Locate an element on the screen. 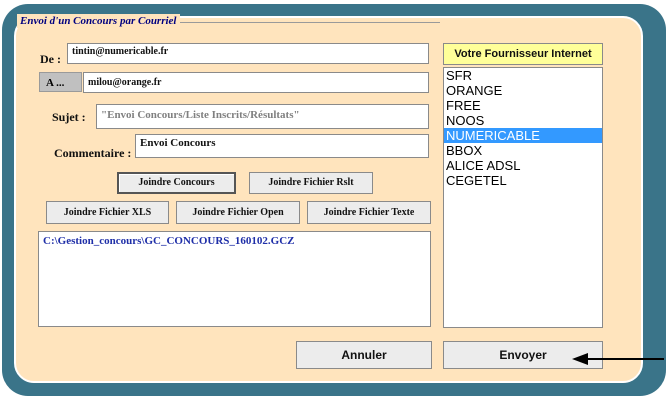 The image size is (668, 398). de-field: tintin@numericable.fr is located at coordinates (248, 53).